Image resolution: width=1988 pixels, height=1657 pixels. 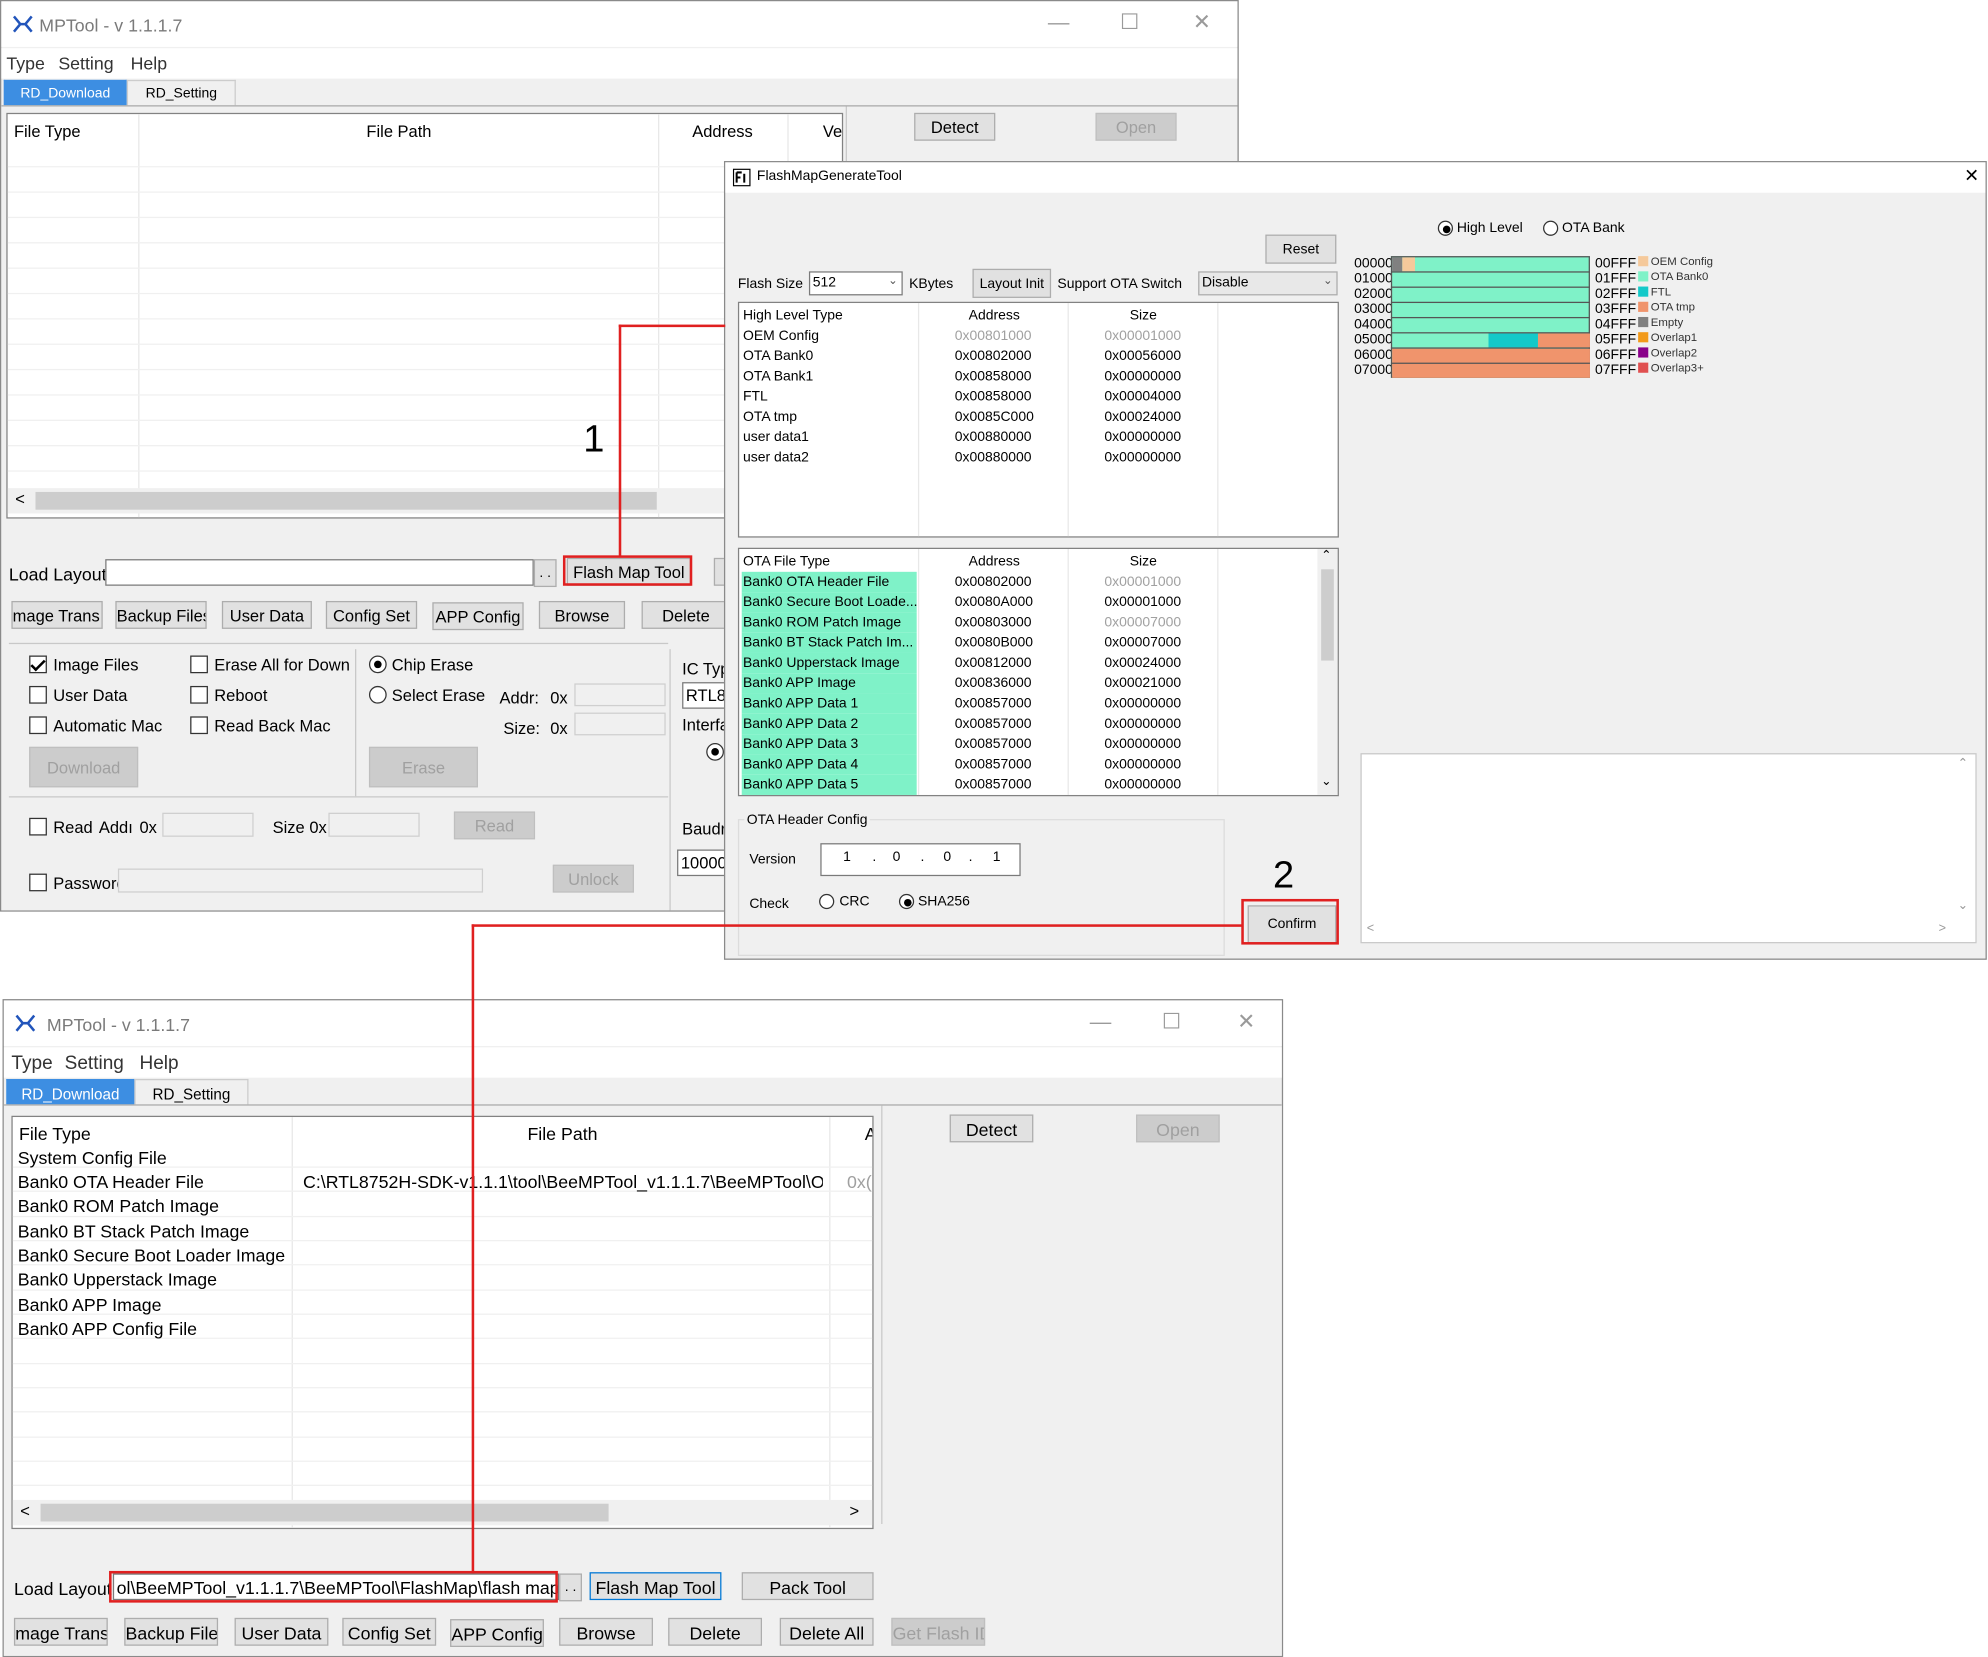 I want to click on horizontal-scrollbar: < >, so click(x=442, y=1512).